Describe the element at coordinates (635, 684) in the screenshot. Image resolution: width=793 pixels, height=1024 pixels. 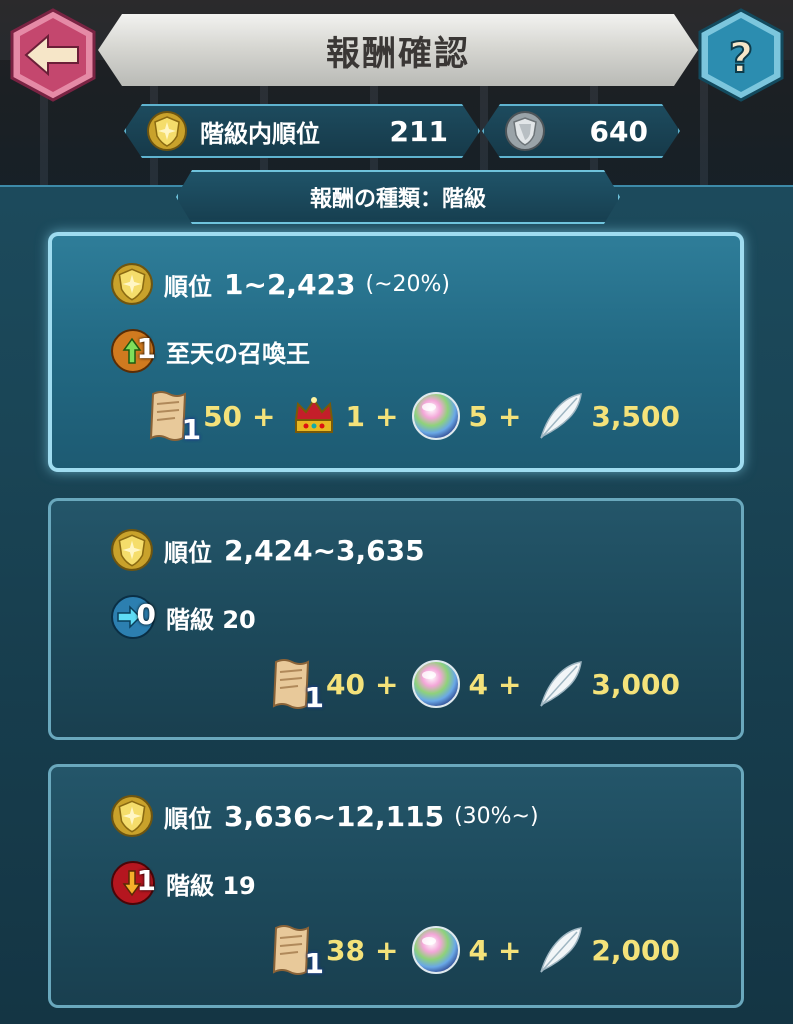
I see `feather-amount: 3,000` at that location.